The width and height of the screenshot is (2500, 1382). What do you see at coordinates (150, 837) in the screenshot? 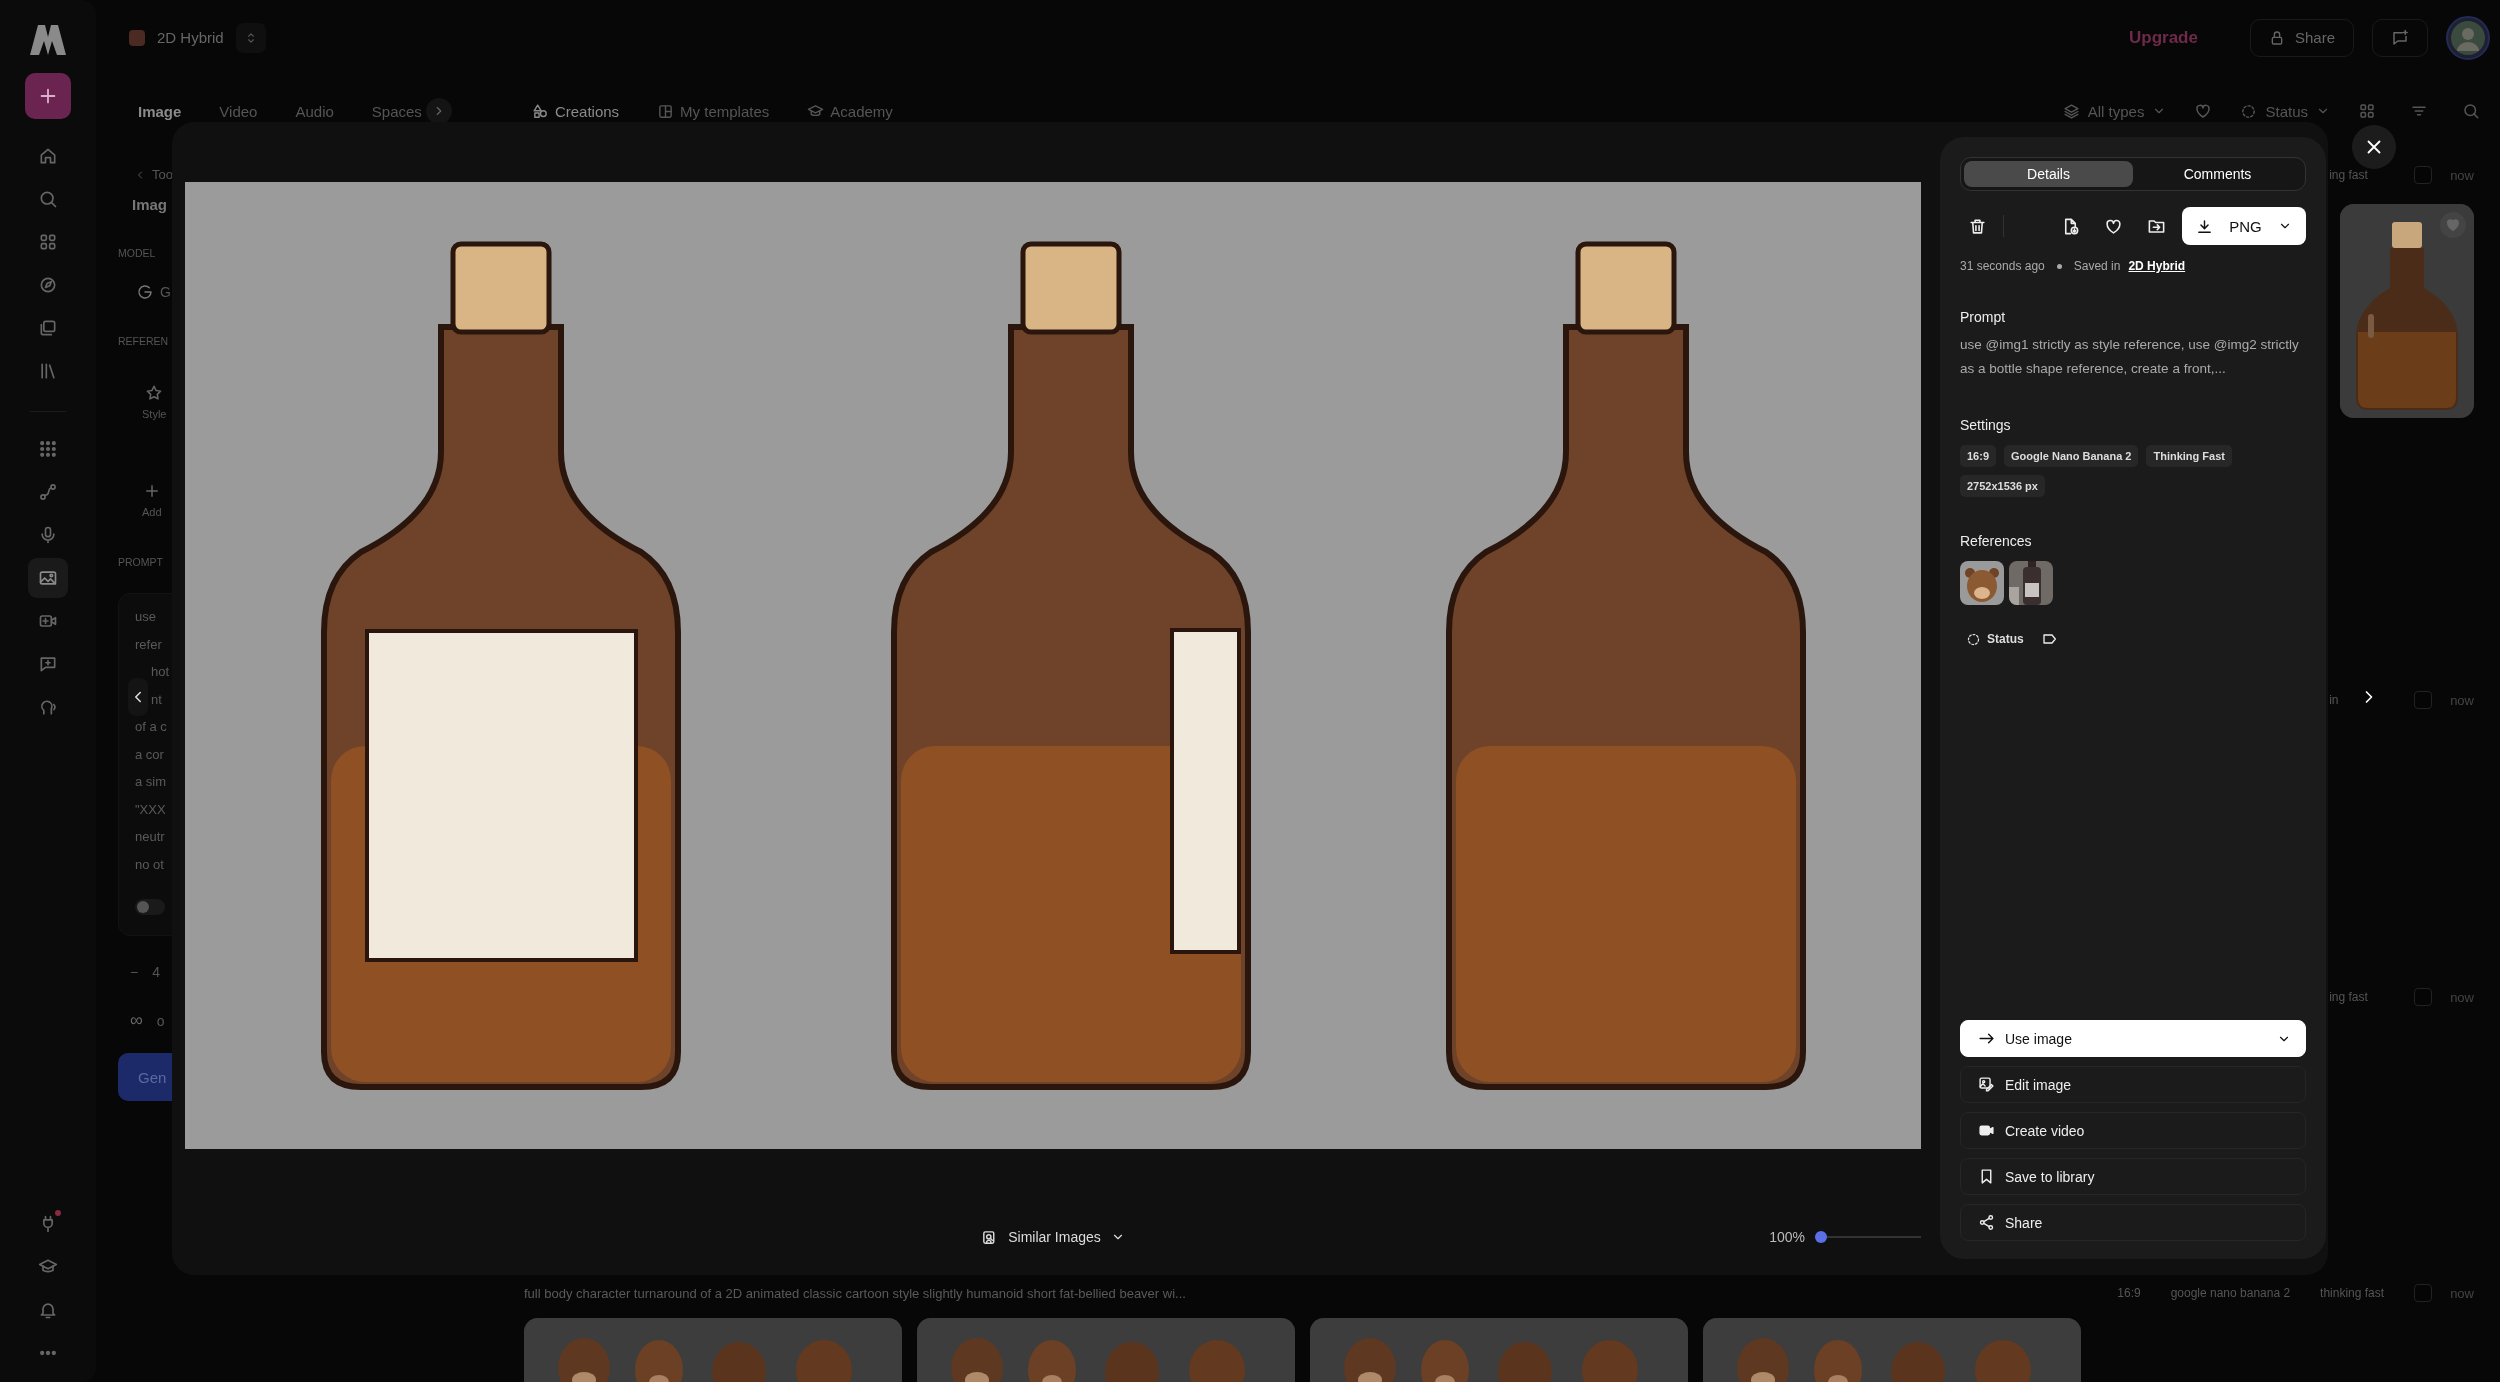
I see `prompt-line: neutr` at bounding box center [150, 837].